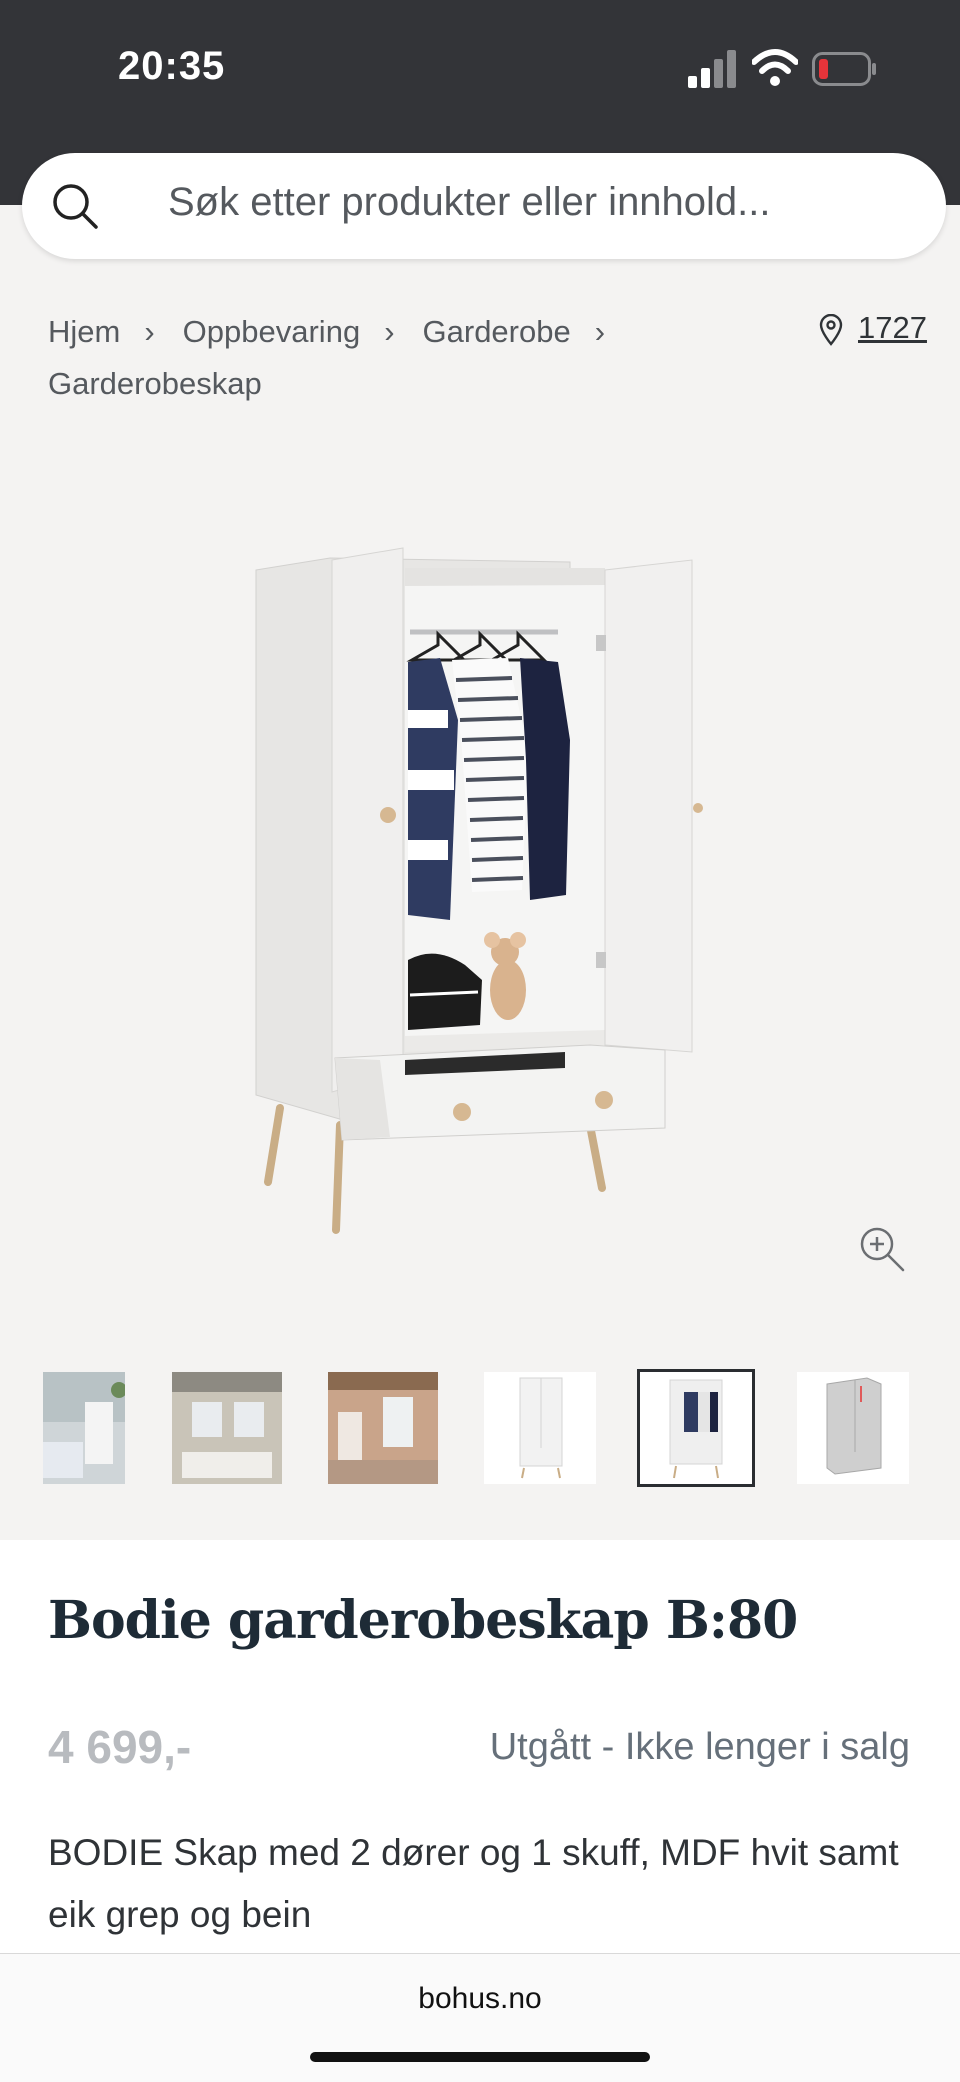  I want to click on breadcrumb-item-wardrobe: Garderobe, so click(497, 332).